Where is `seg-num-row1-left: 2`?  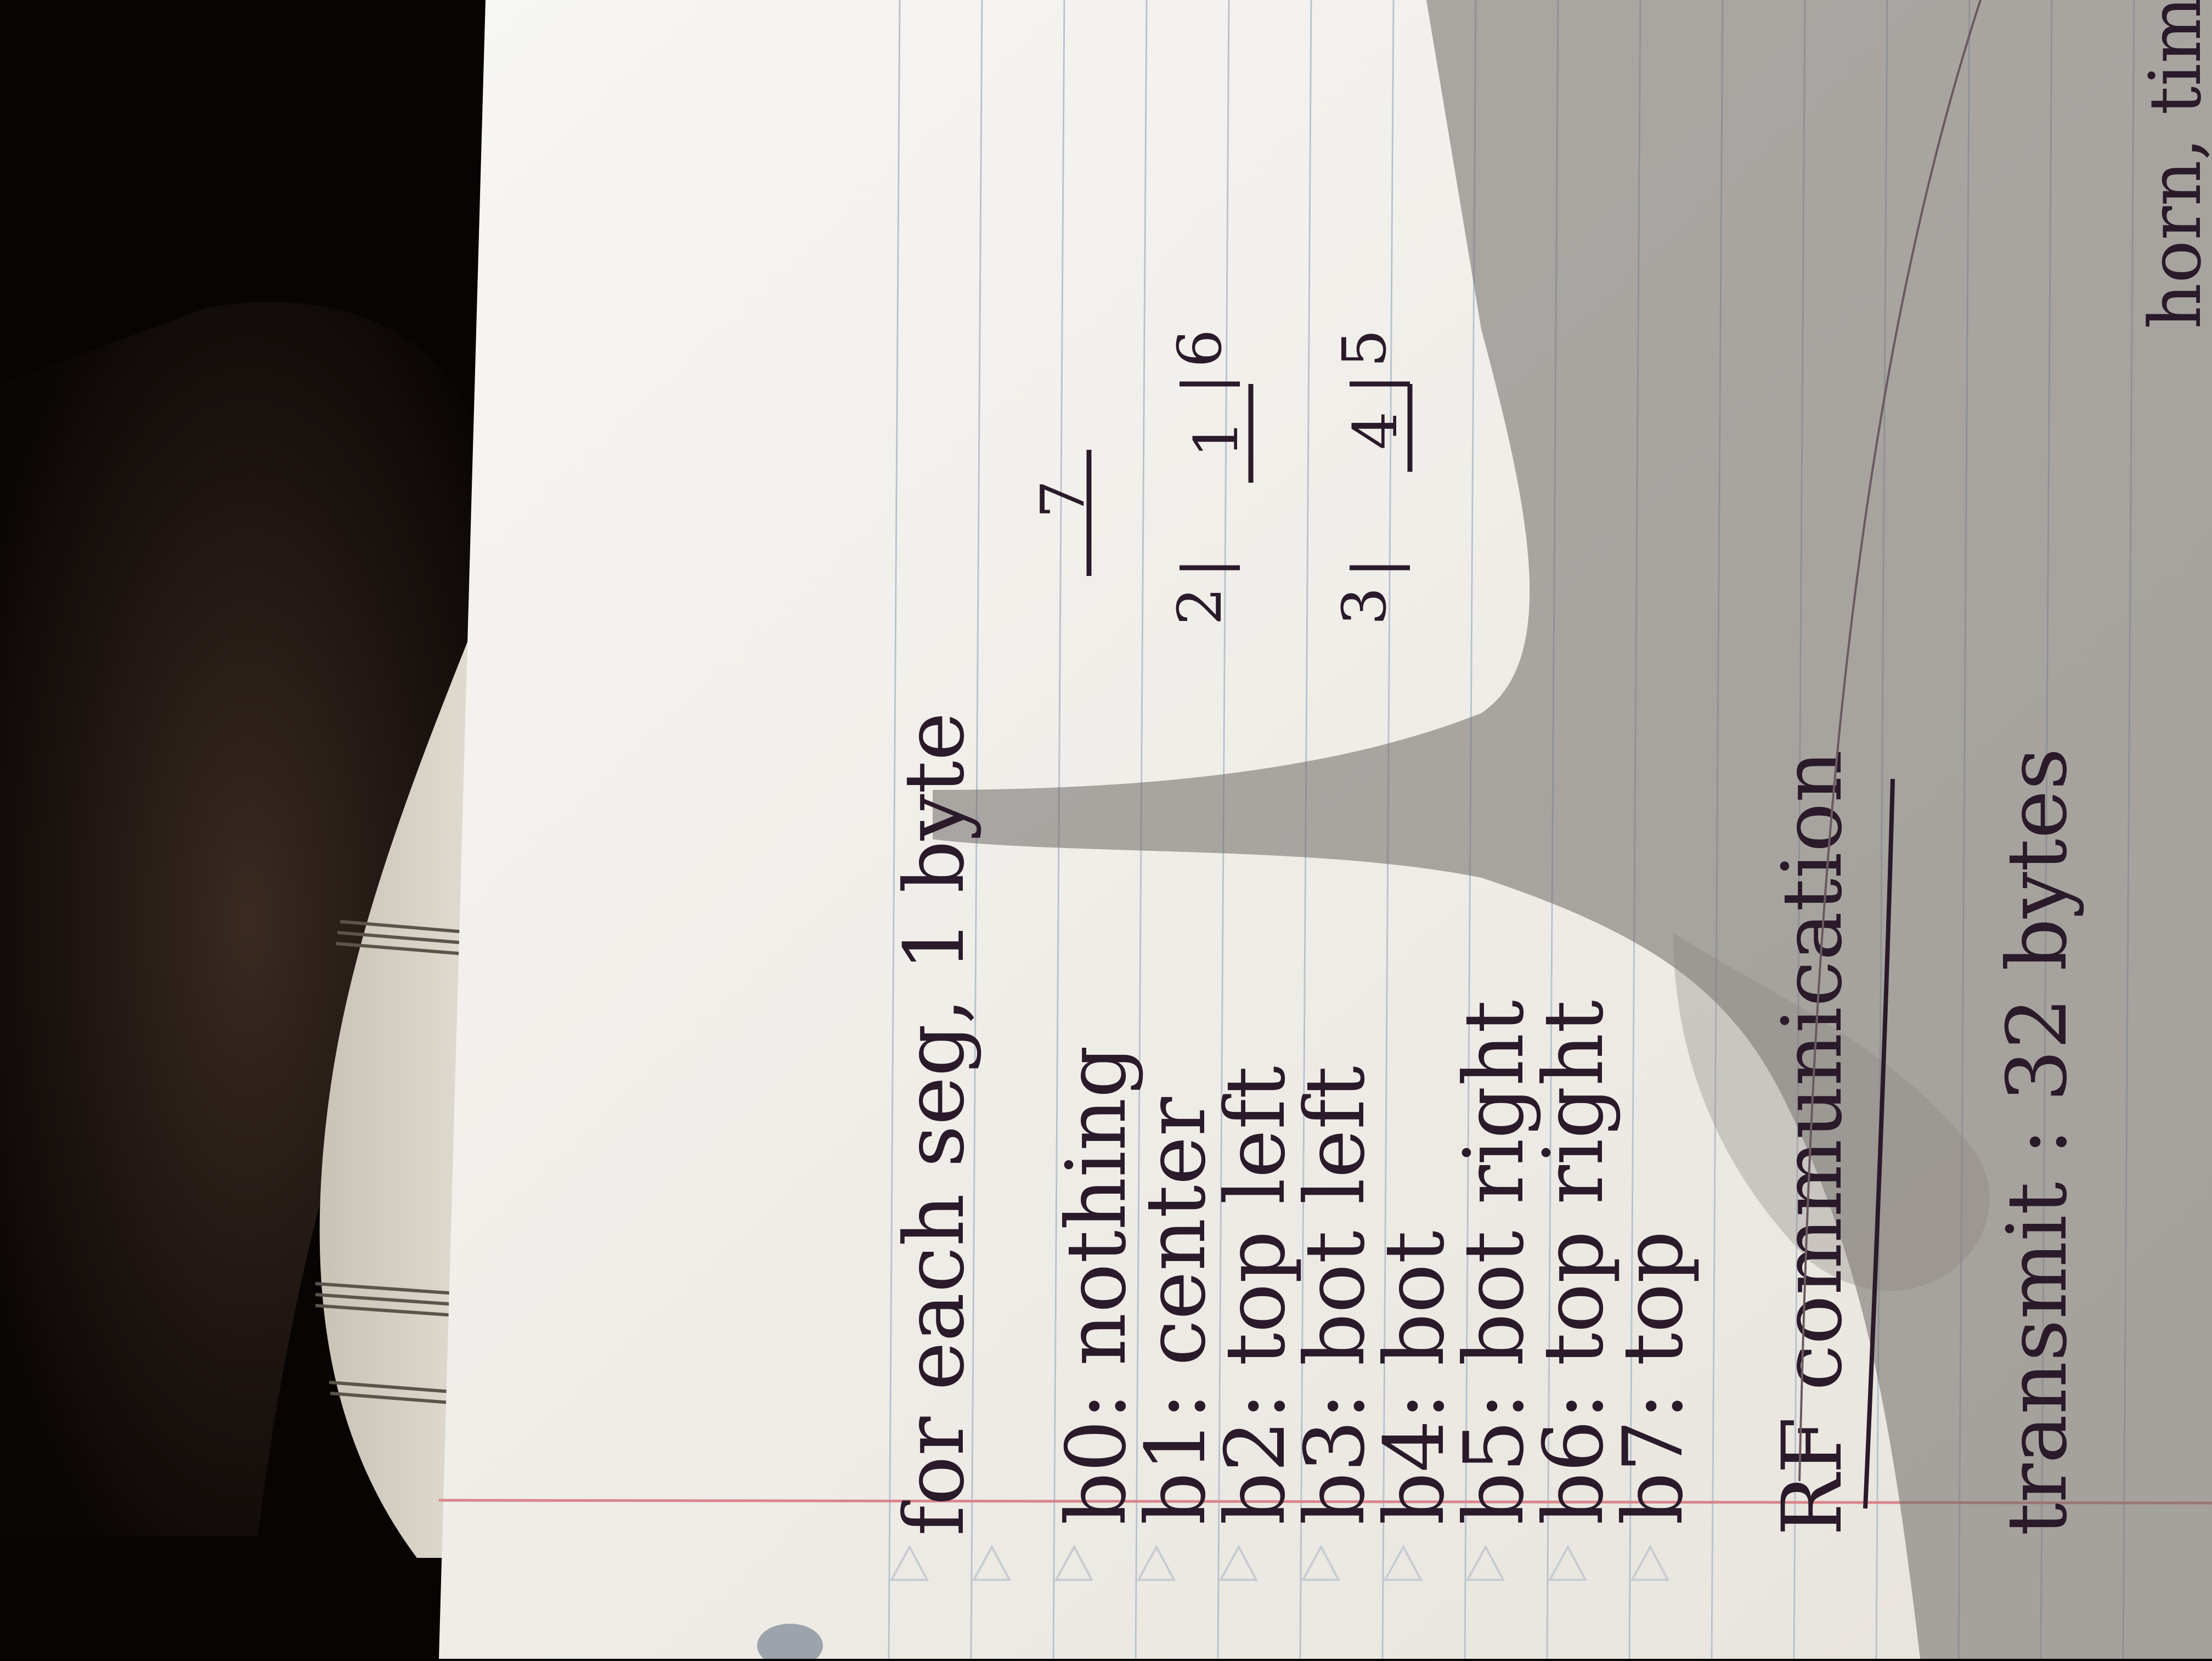
seg-num-row1-left: 2 is located at coordinates (1200, 606).